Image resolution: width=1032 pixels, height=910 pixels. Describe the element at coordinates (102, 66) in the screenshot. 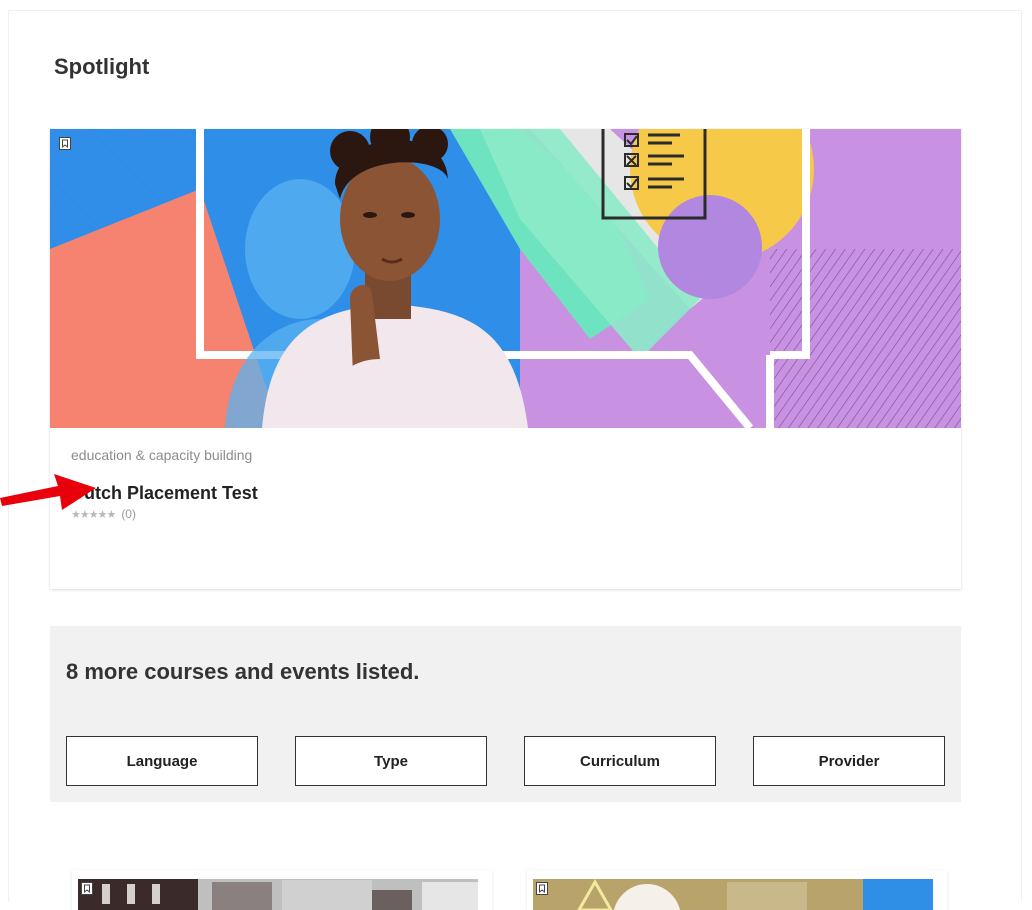

I see `spotlight-heading: Spotlight` at that location.